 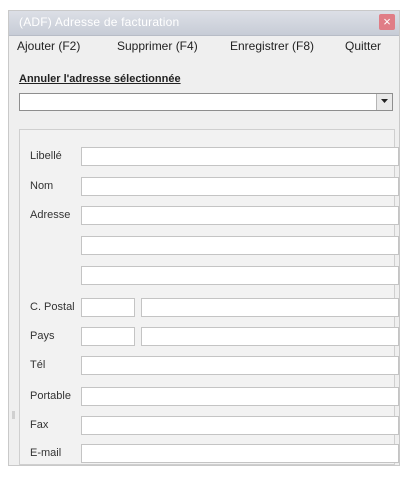 What do you see at coordinates (240, 453) in the screenshot?
I see `email-input` at bounding box center [240, 453].